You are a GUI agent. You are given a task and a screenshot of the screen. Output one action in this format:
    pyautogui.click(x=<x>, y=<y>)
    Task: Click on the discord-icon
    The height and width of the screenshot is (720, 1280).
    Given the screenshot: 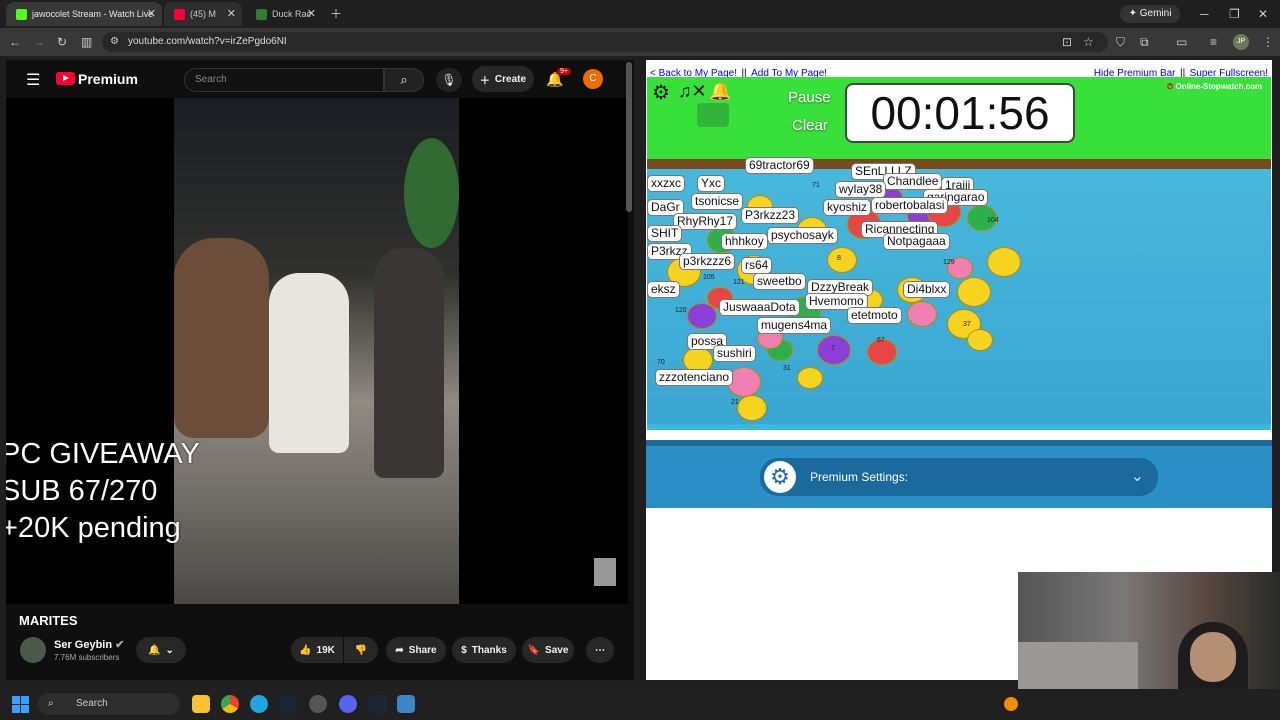 What is the action you would take?
    pyautogui.click(x=348, y=704)
    